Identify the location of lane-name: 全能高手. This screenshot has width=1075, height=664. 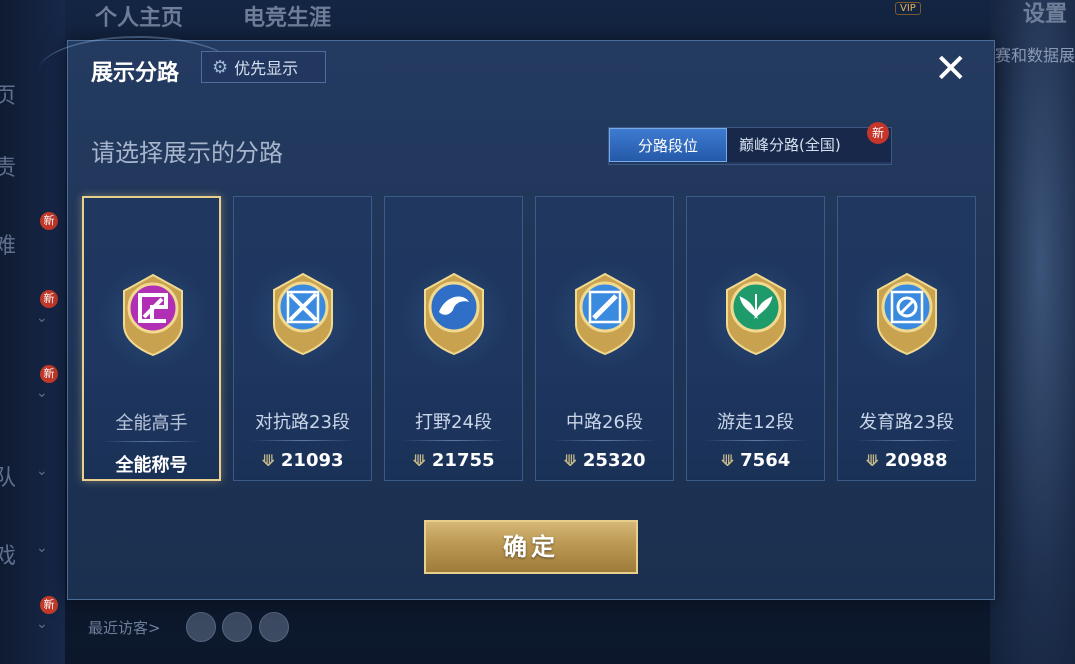
(151, 423).